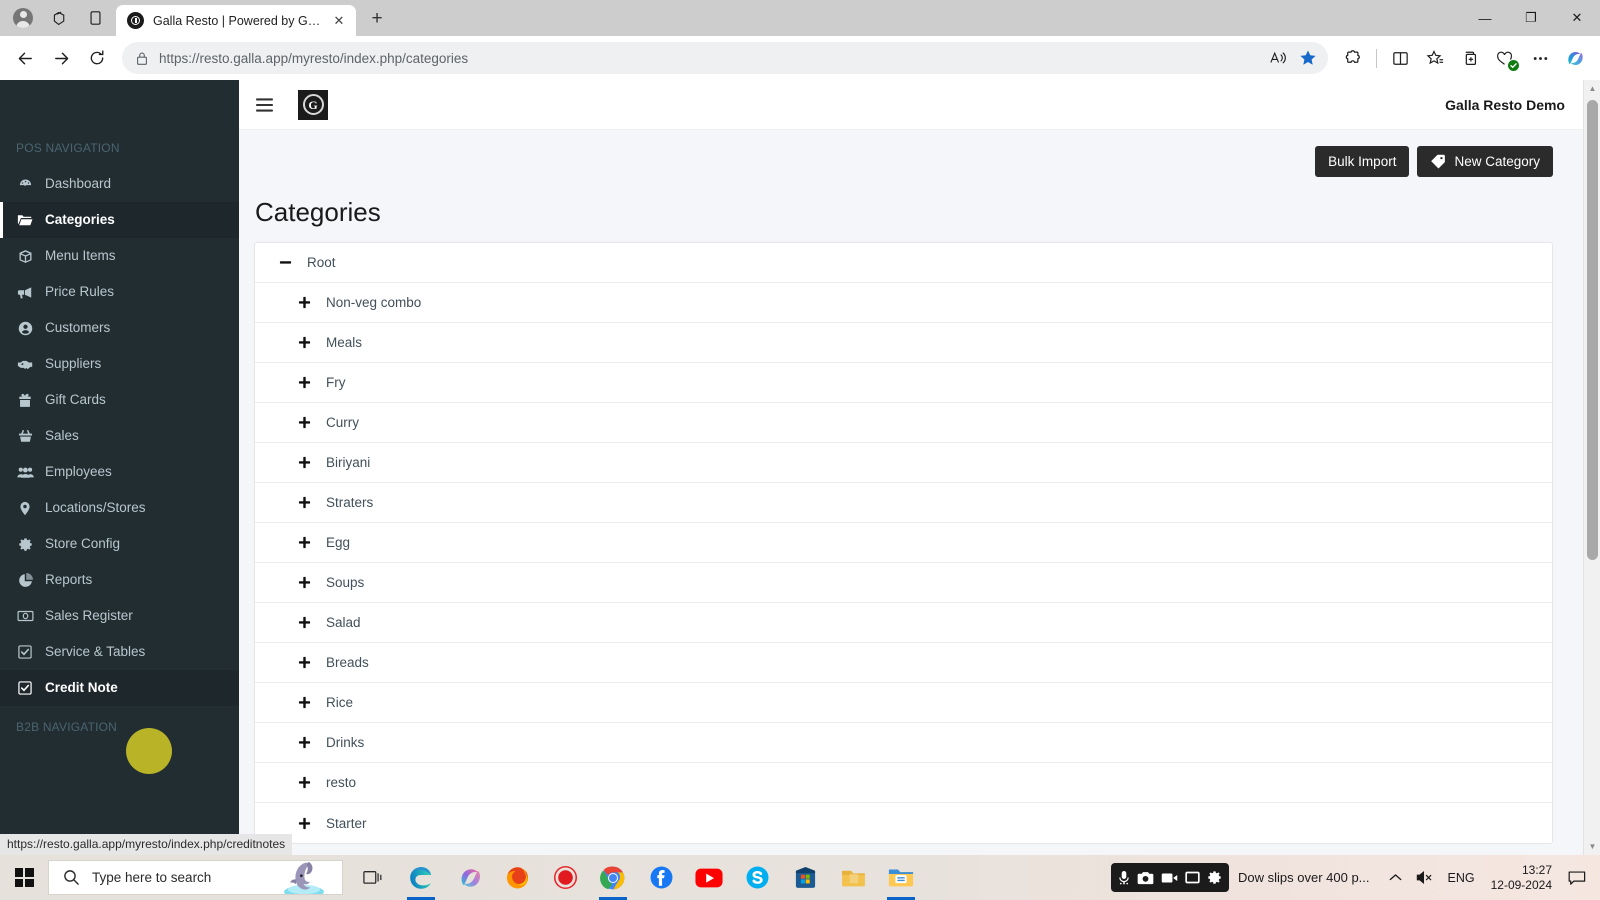 This screenshot has height=900, width=1600. I want to click on tree-row: Fry, so click(903, 383).